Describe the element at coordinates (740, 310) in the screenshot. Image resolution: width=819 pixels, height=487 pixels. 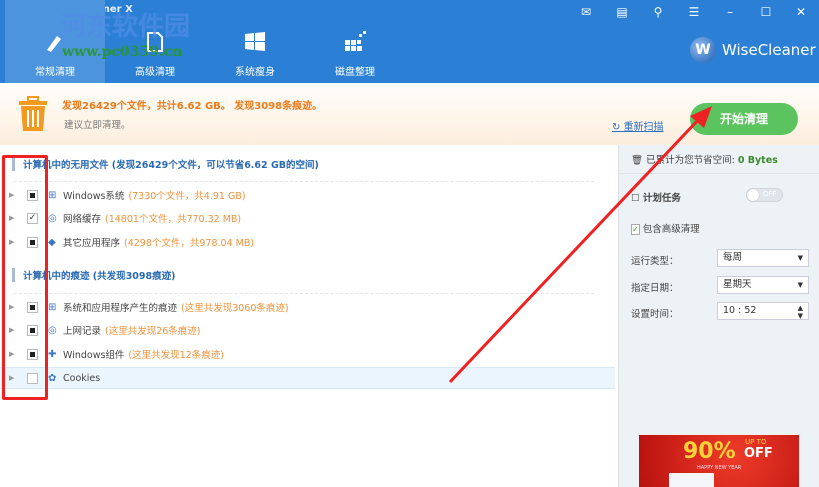
I see `time-value: 10 : 52` at that location.